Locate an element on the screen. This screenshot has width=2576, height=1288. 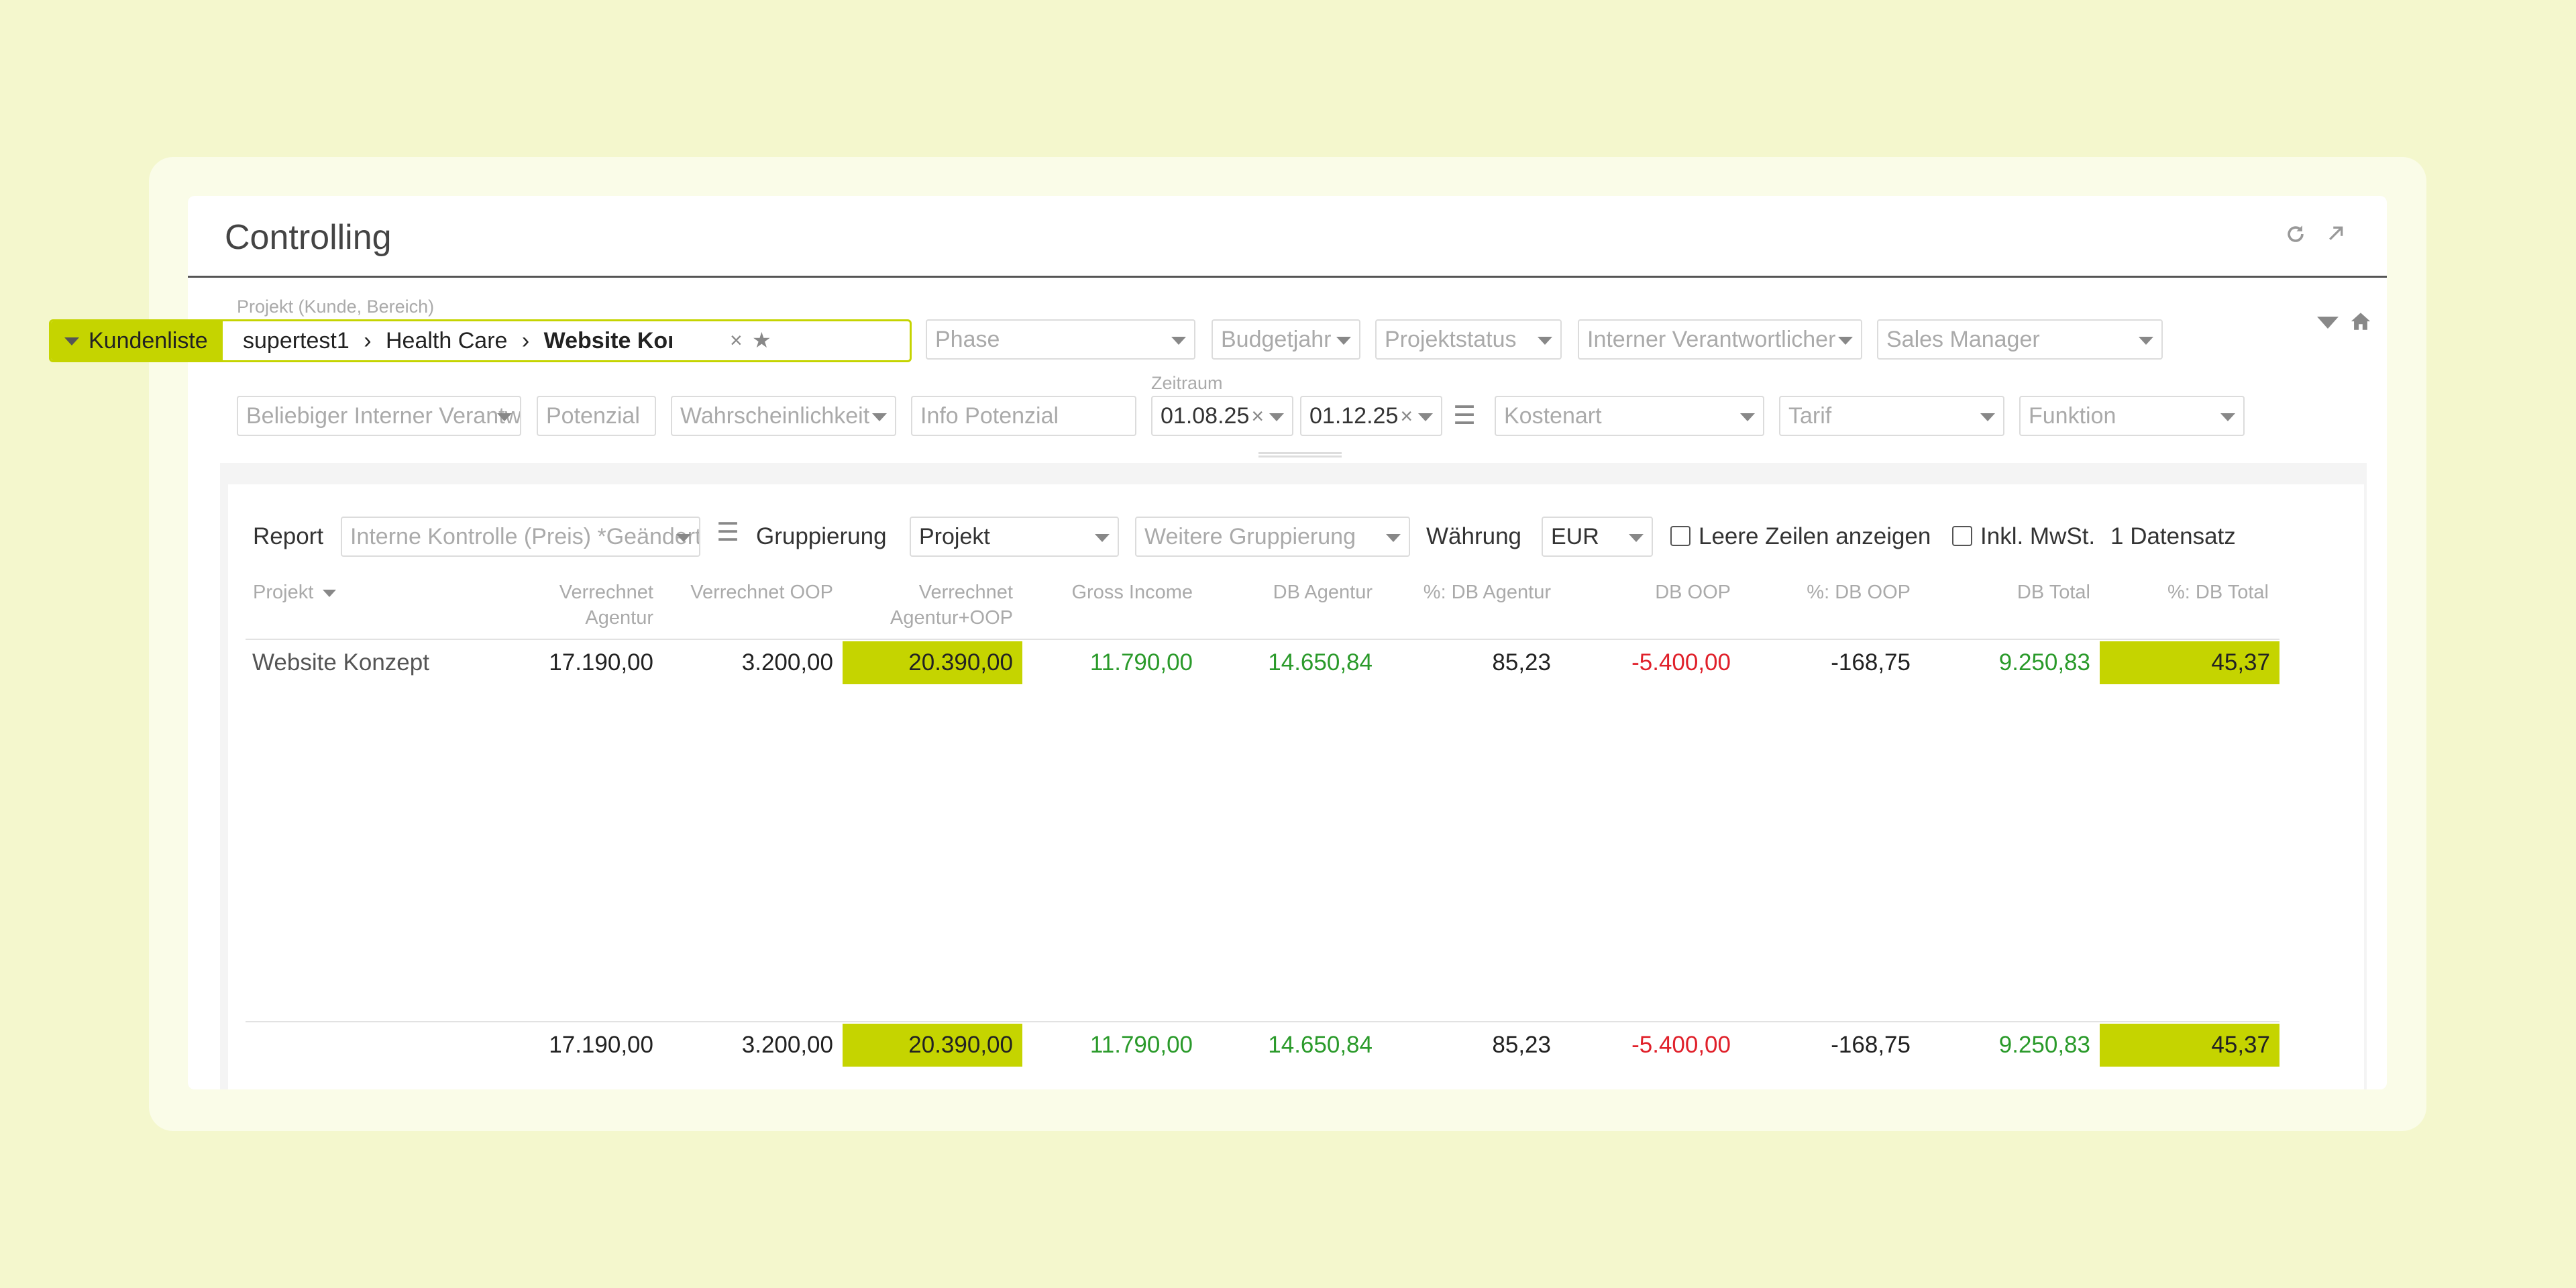
cell-pct-db-oop: -168,75 is located at coordinates (1871, 662).